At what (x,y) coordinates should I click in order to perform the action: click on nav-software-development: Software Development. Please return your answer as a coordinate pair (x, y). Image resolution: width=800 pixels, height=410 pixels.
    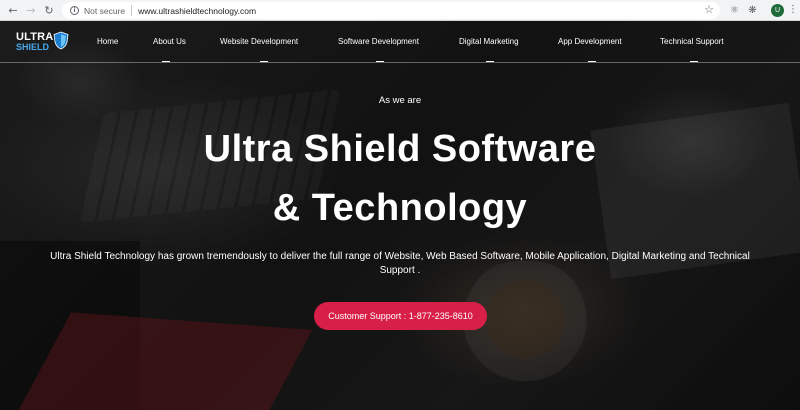
    Looking at the image, I should click on (378, 41).